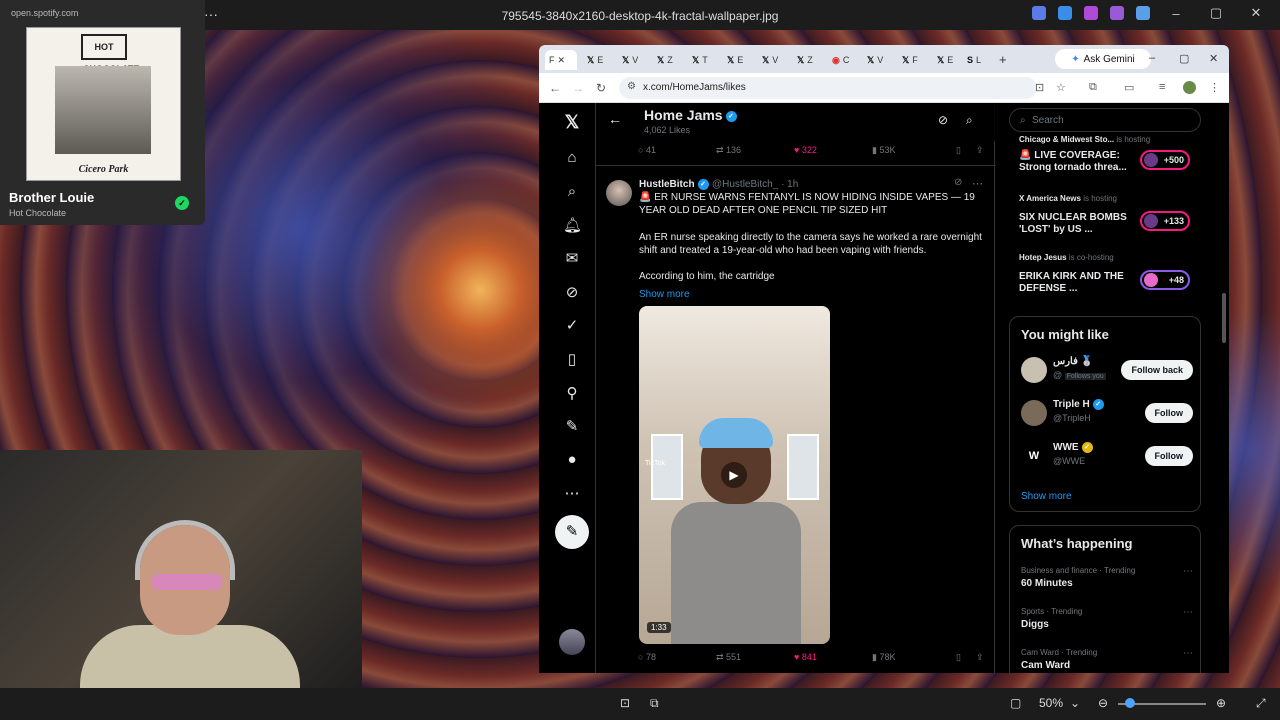 The image size is (1280, 720). What do you see at coordinates (1165, 221) in the screenshot?
I see `live-listeners-pill: +133` at bounding box center [1165, 221].